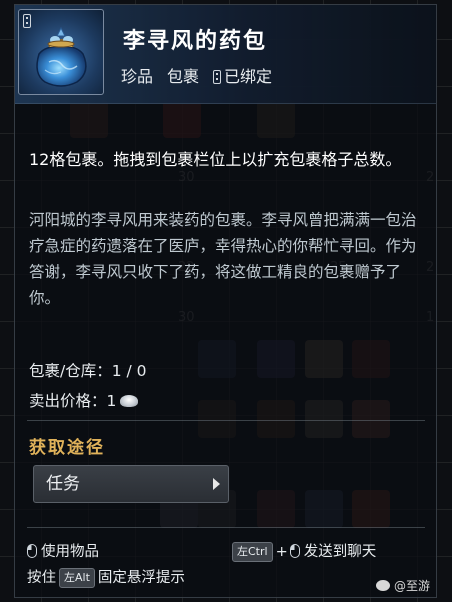  I want to click on acquire-section-title: 获取途径, so click(67, 448).